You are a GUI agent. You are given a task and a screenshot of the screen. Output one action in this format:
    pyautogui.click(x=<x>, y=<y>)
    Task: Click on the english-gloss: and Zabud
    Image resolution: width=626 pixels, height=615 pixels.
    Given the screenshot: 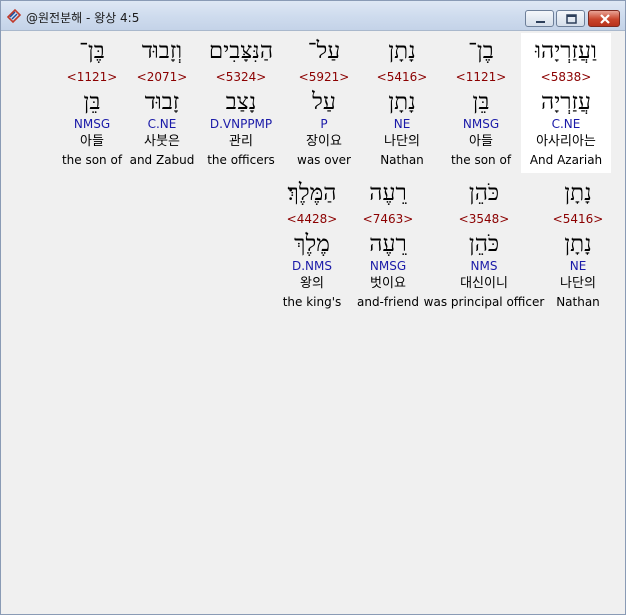 What is the action you would take?
    pyautogui.click(x=162, y=160)
    